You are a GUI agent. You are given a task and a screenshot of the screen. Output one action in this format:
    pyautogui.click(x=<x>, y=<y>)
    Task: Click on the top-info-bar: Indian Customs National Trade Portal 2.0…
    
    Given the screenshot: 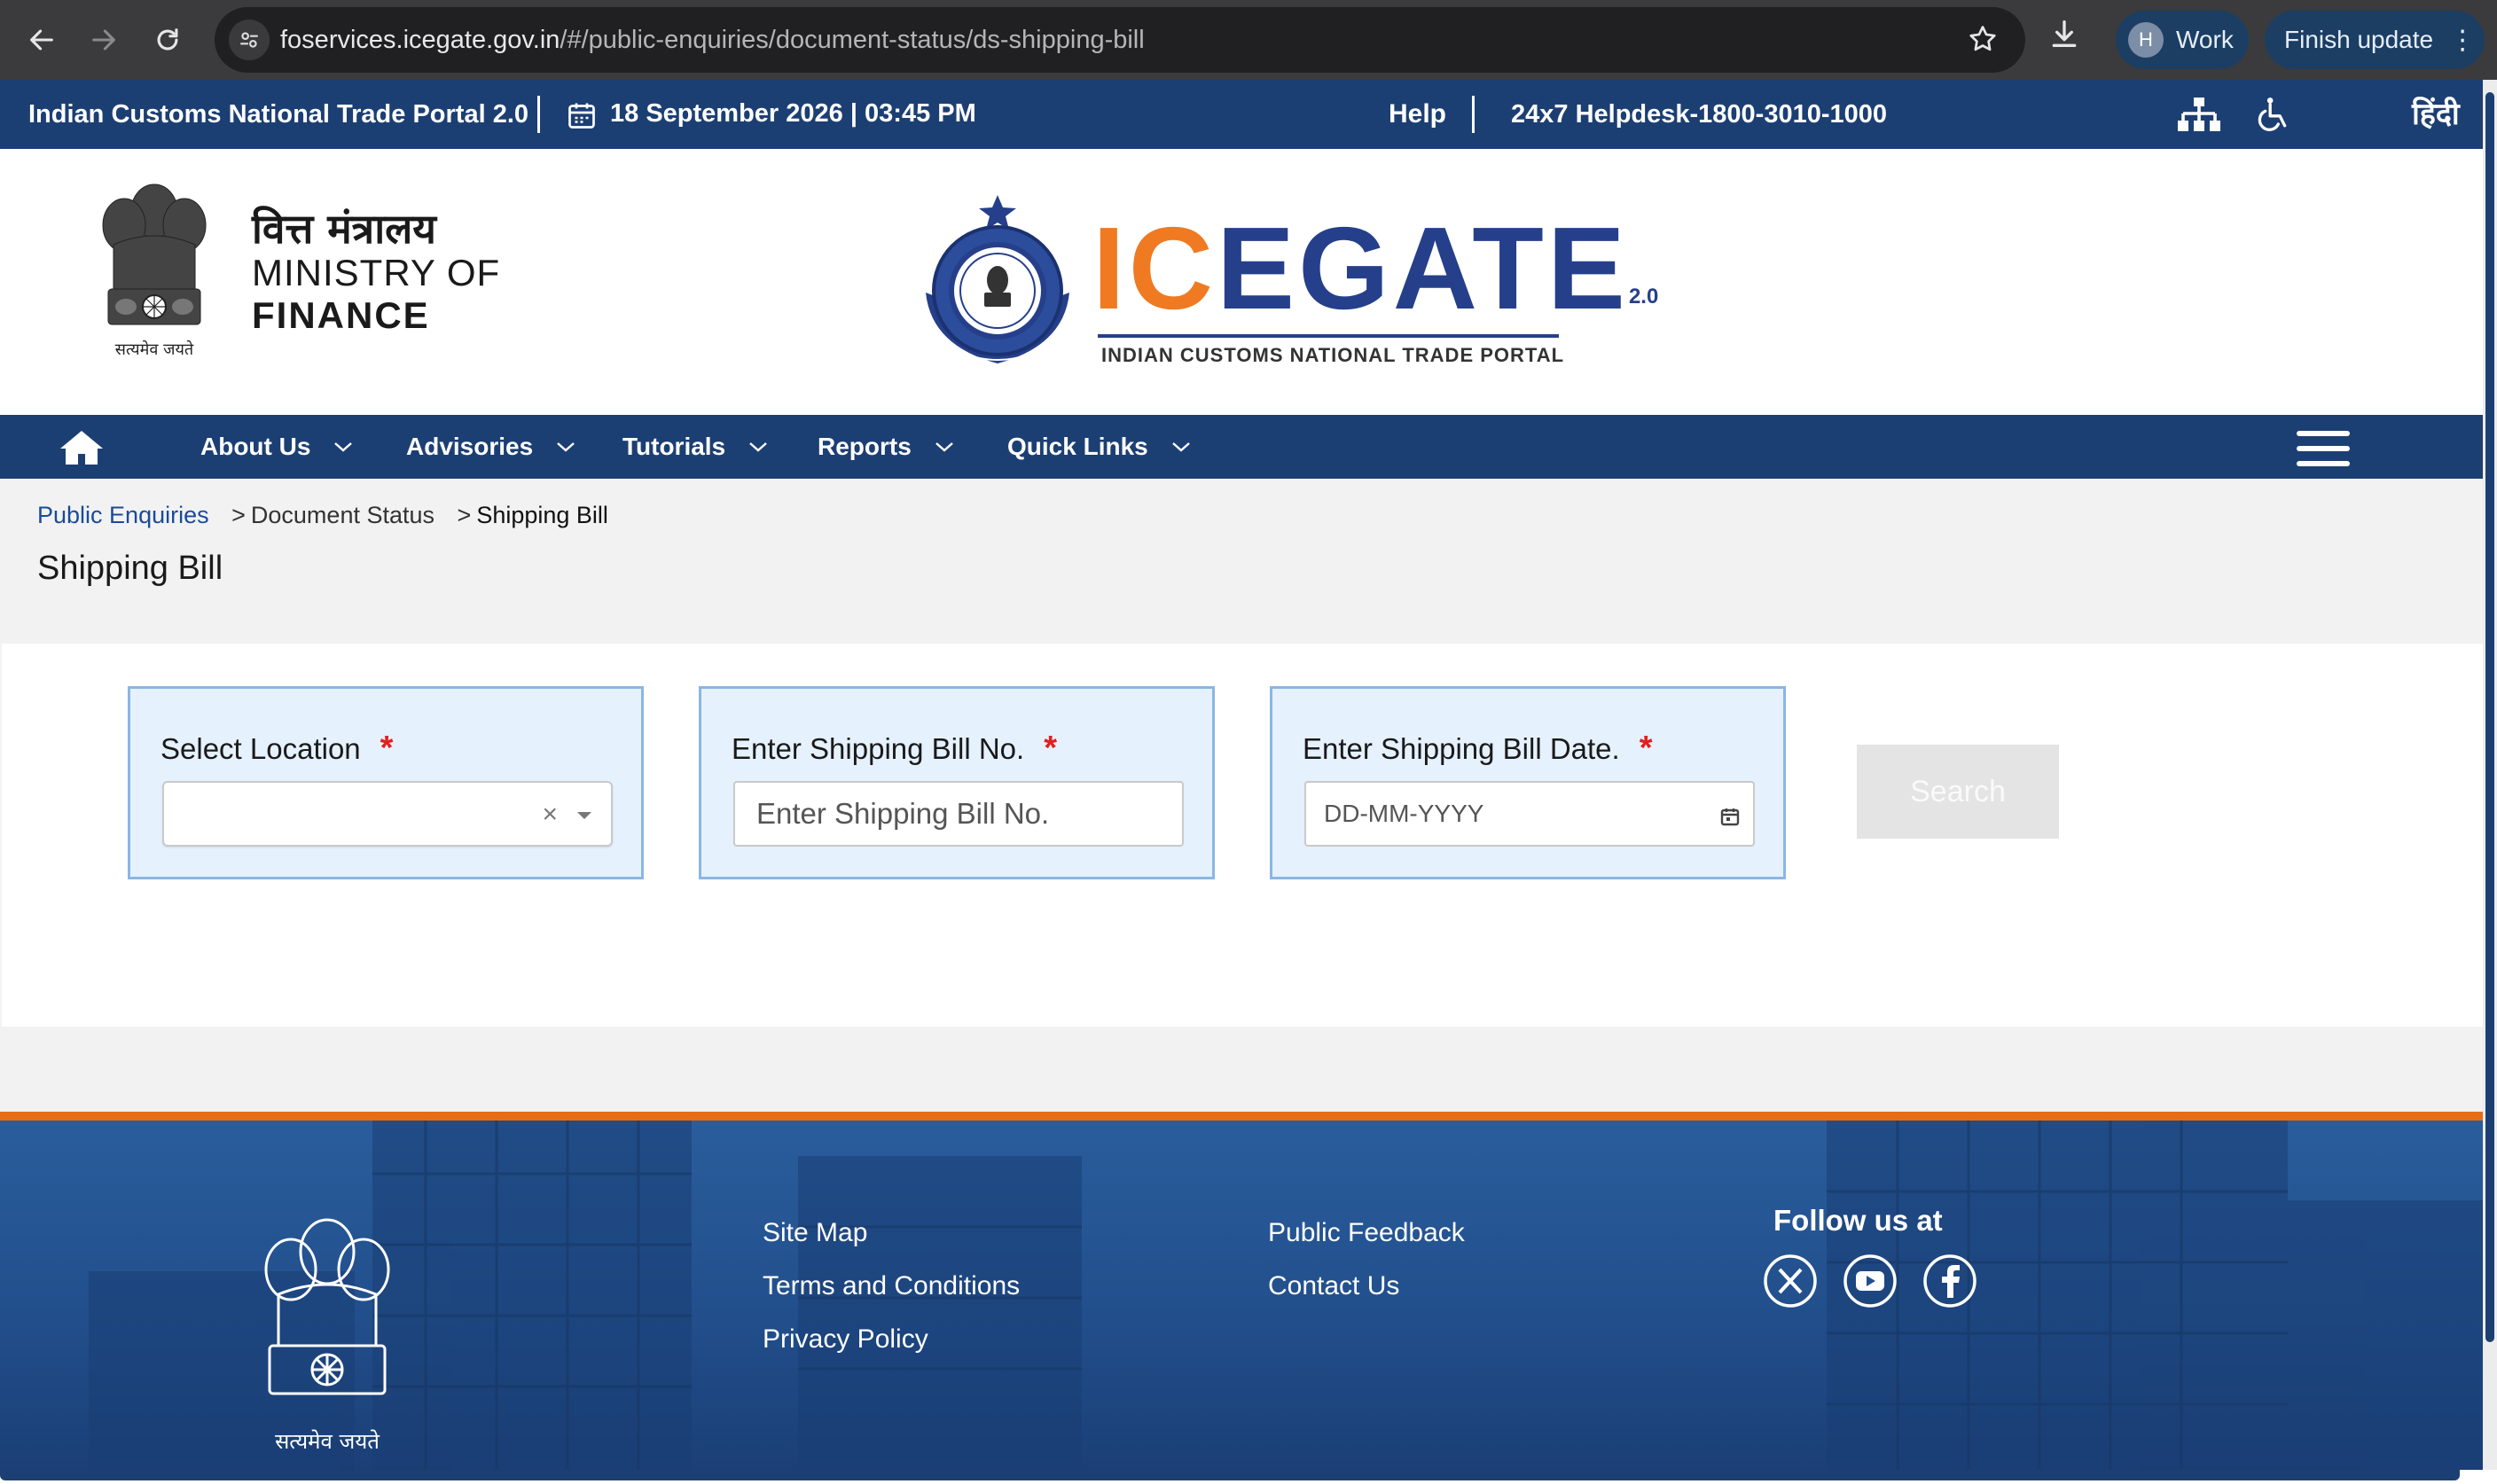 What is the action you would take?
    pyautogui.click(x=1241, y=114)
    